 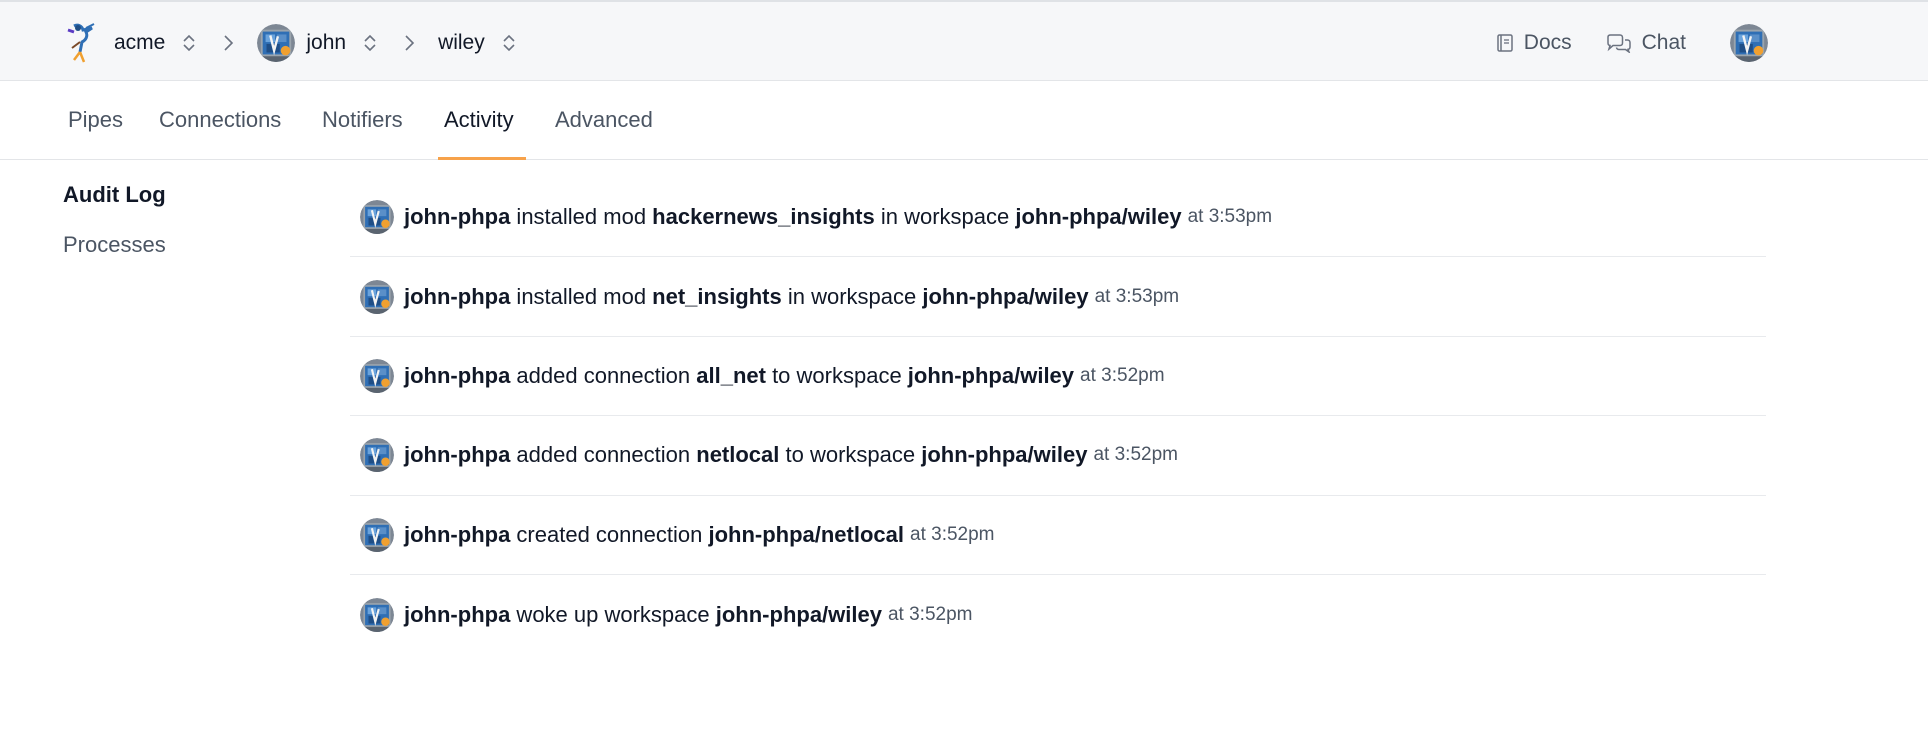 What do you see at coordinates (509, 43) in the screenshot?
I see `workspace-switcher-icon` at bounding box center [509, 43].